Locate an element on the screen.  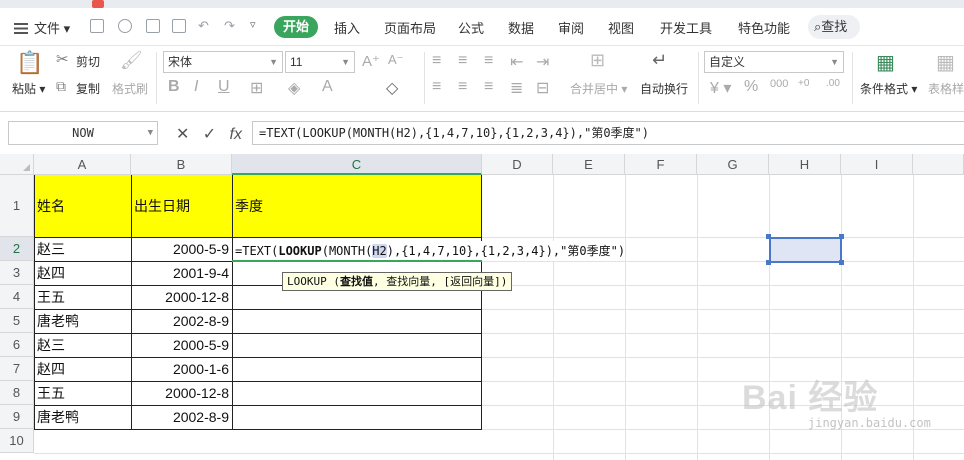
cut-button: 剪切 is located at coordinates (88, 61).